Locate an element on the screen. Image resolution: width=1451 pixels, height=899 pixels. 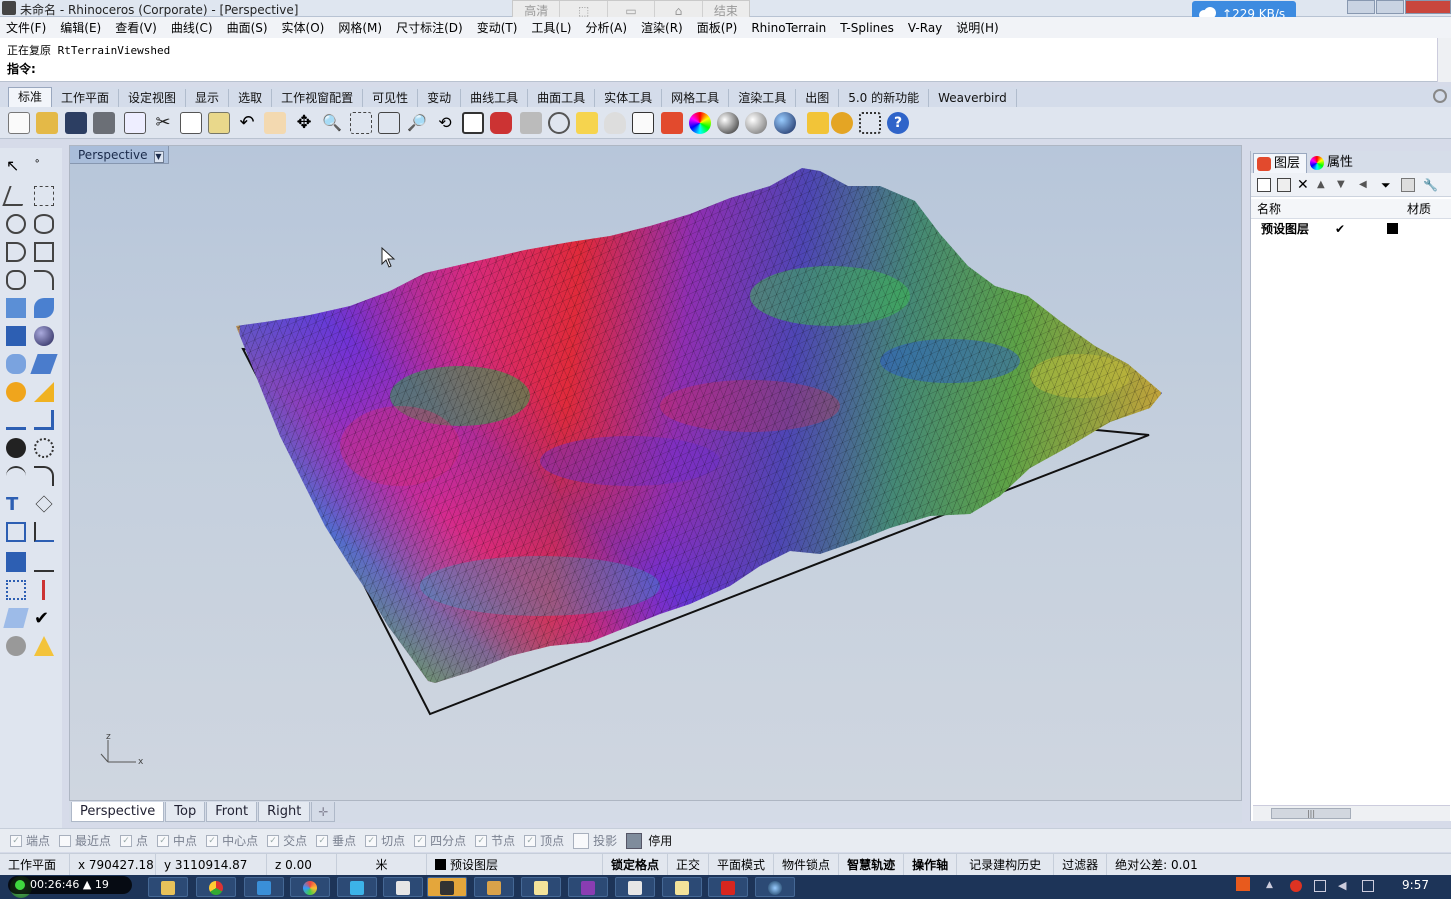
tab-solid-tools: 实体工具 is located at coordinates (629, 98).